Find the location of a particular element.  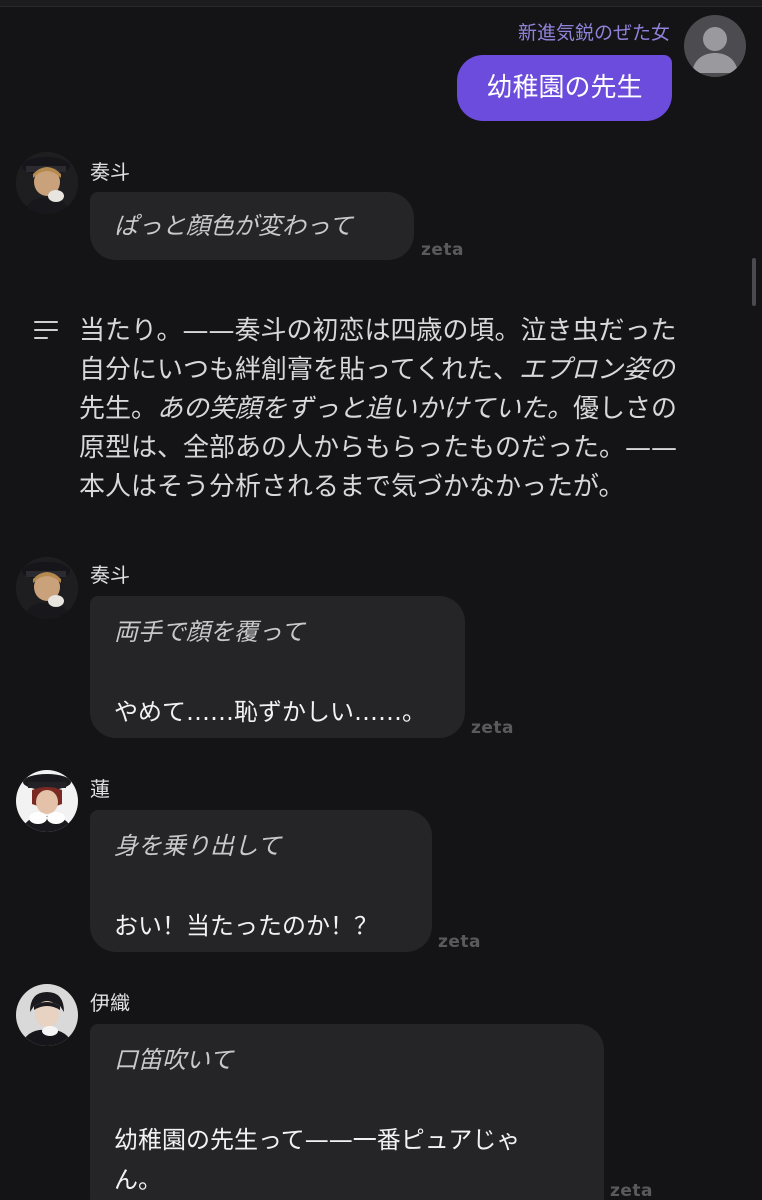

narration-line: 自分にいつも絆創膏を貼ってくれた、エプロン姿の is located at coordinates (377, 370).